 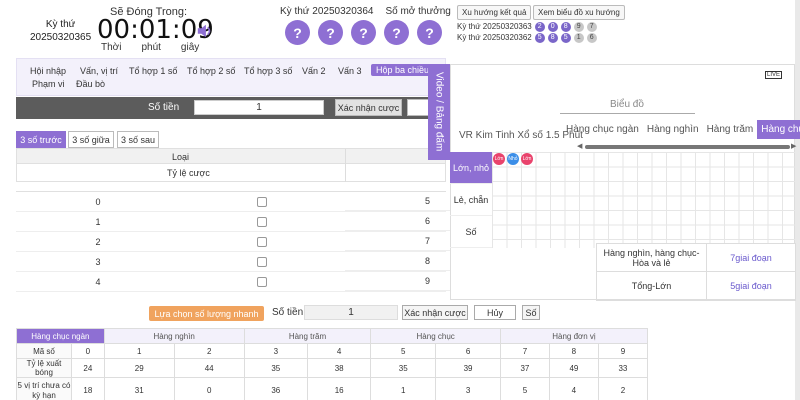 I want to click on streak-name: Tổng-Lớn, so click(x=652, y=285).